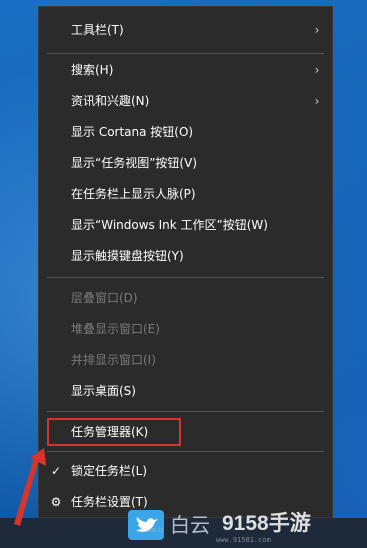 This screenshot has height=548, width=367. I want to click on menu-item-cascade-windows: 层叠窗口(D), so click(185, 298).